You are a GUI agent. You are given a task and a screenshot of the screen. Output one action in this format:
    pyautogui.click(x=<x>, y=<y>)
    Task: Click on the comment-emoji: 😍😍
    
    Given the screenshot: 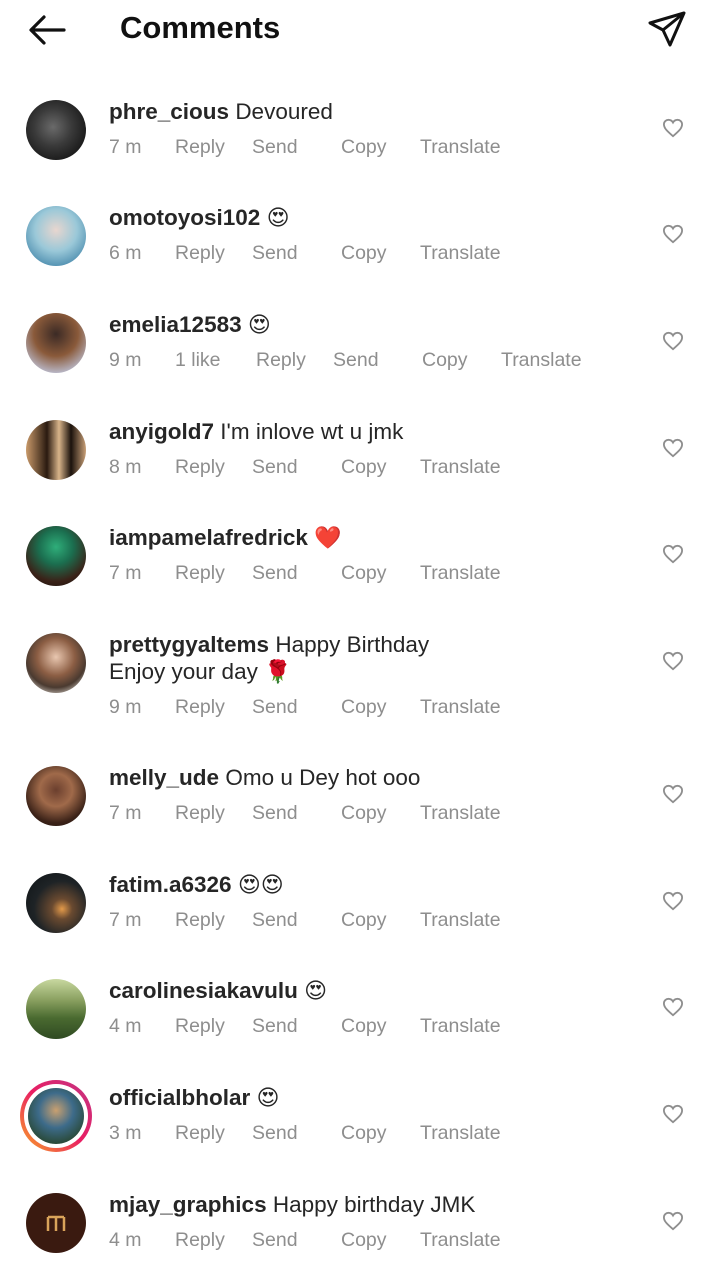 What is the action you would take?
    pyautogui.click(x=260, y=884)
    